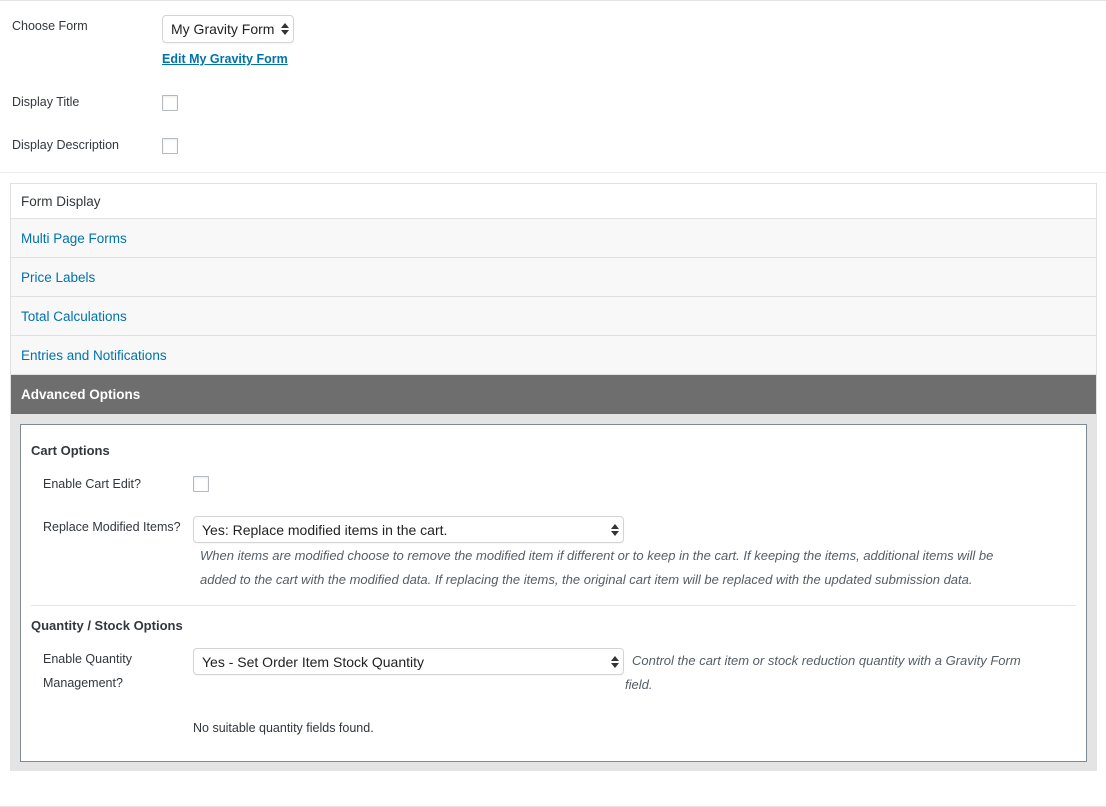 The width and height of the screenshot is (1106, 807). I want to click on section-divider, so click(553, 172).